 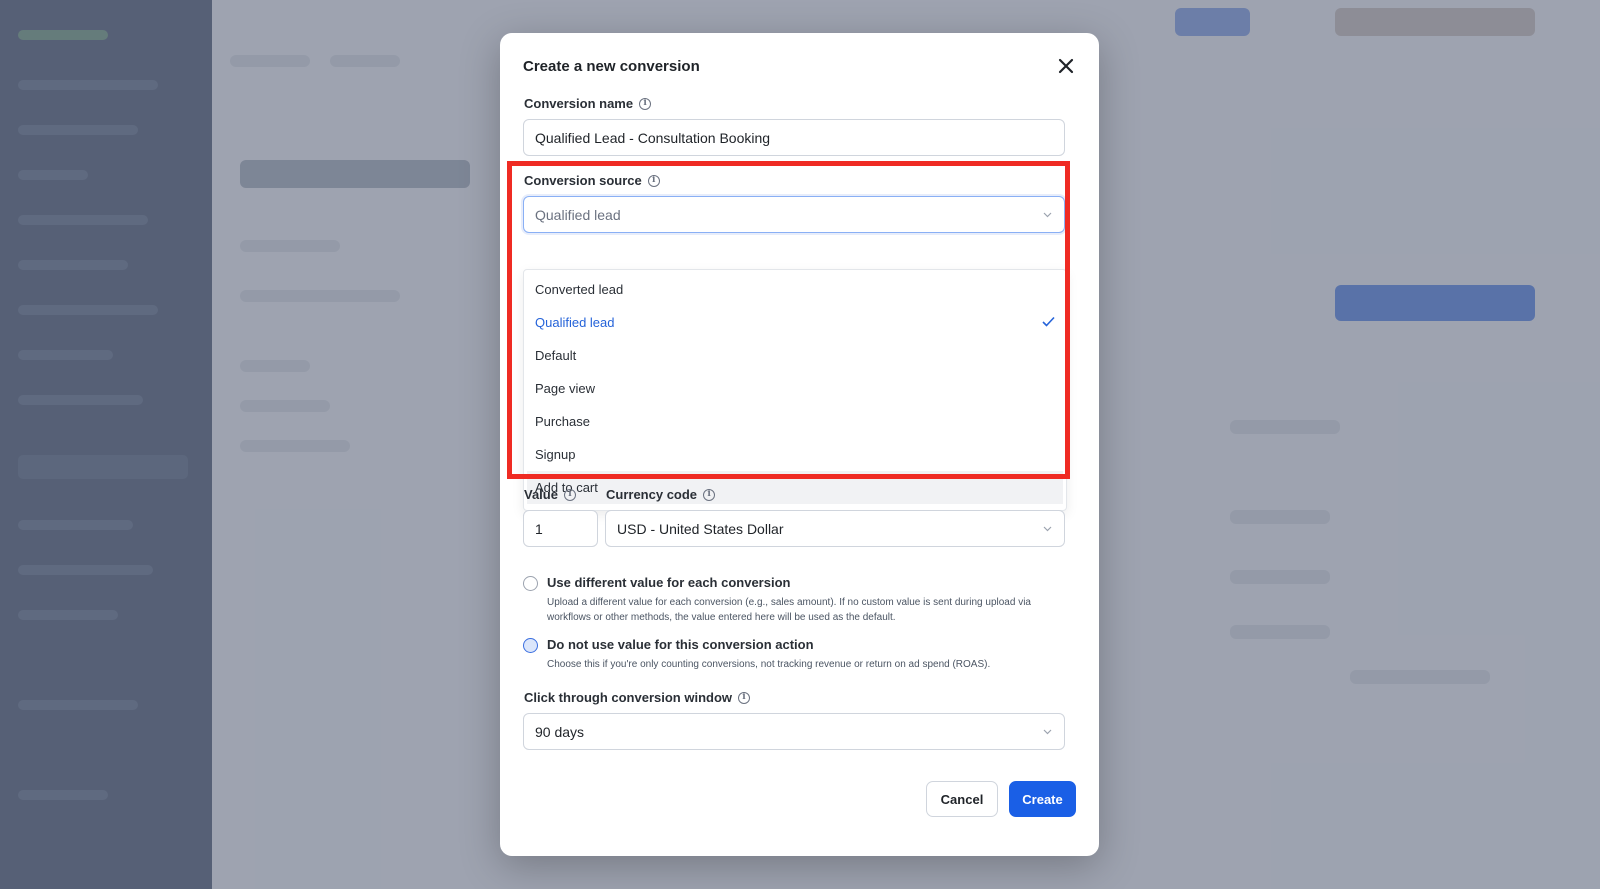 I want to click on click-window-label-text: Click through conversion window, so click(x=628, y=697).